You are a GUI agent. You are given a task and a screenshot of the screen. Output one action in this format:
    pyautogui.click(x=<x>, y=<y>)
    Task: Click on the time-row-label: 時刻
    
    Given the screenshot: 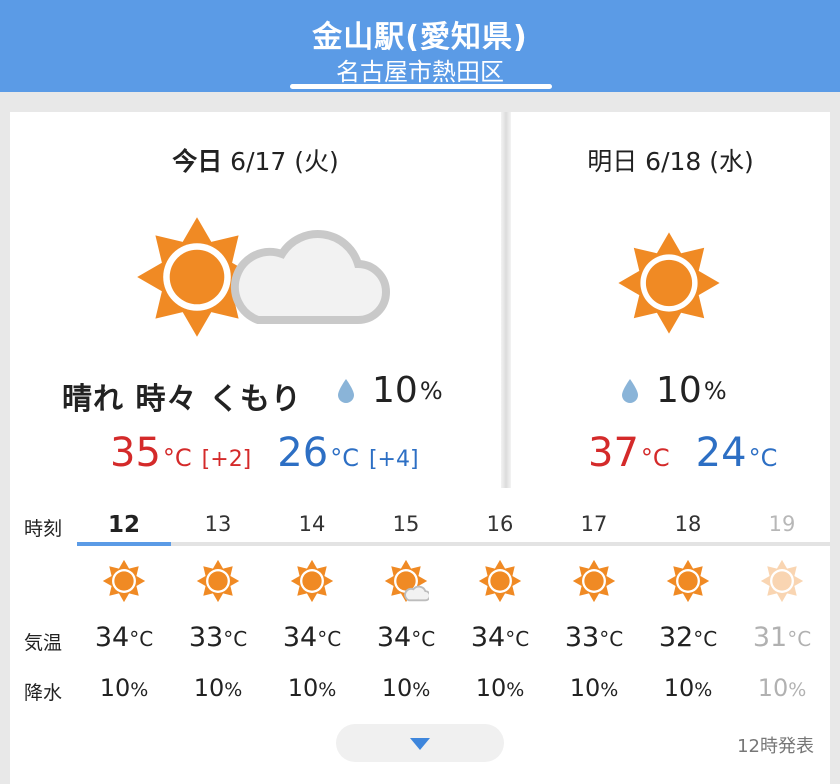 What is the action you would take?
    pyautogui.click(x=43, y=529)
    